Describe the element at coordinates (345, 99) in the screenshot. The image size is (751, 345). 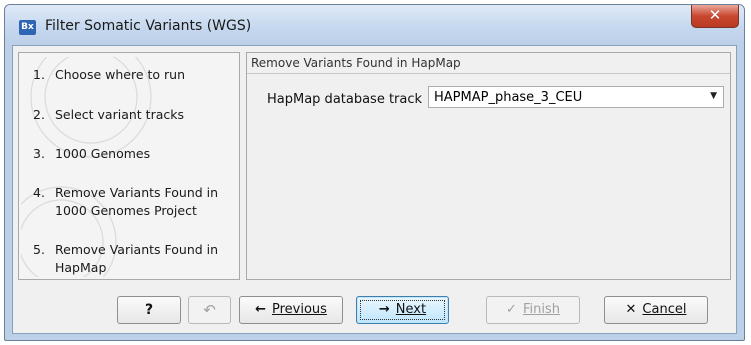
I see `hapmap-track-label: HapMap database track` at that location.